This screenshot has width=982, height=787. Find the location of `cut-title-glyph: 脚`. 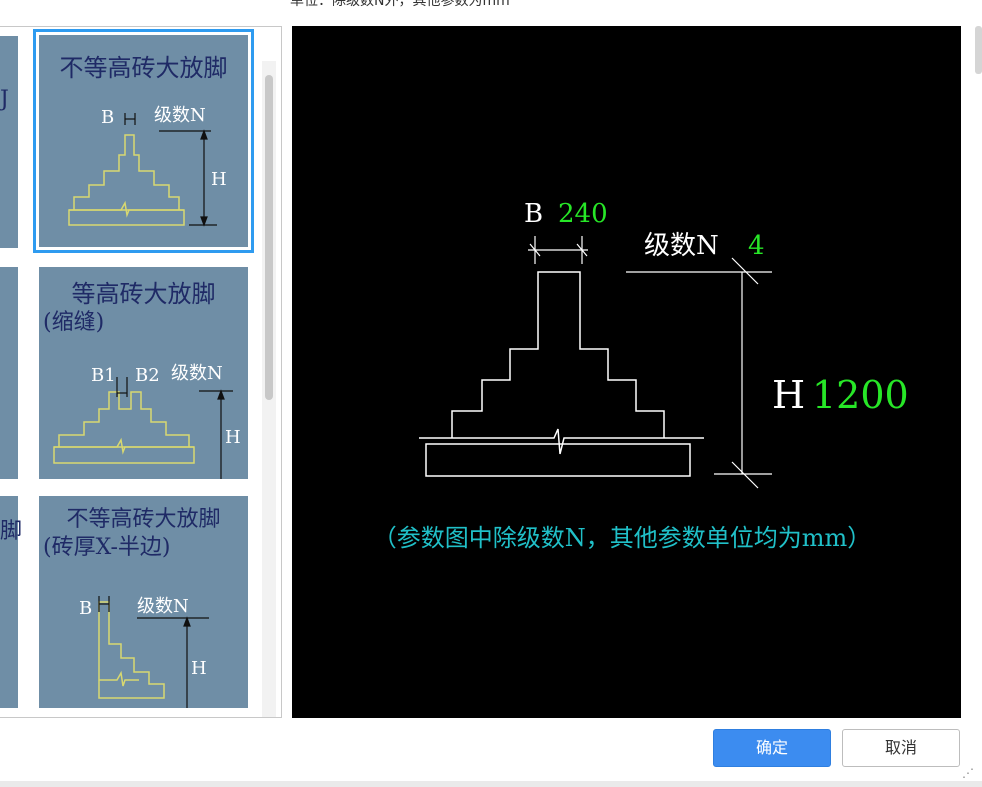

cut-title-glyph: 脚 is located at coordinates (11, 531).